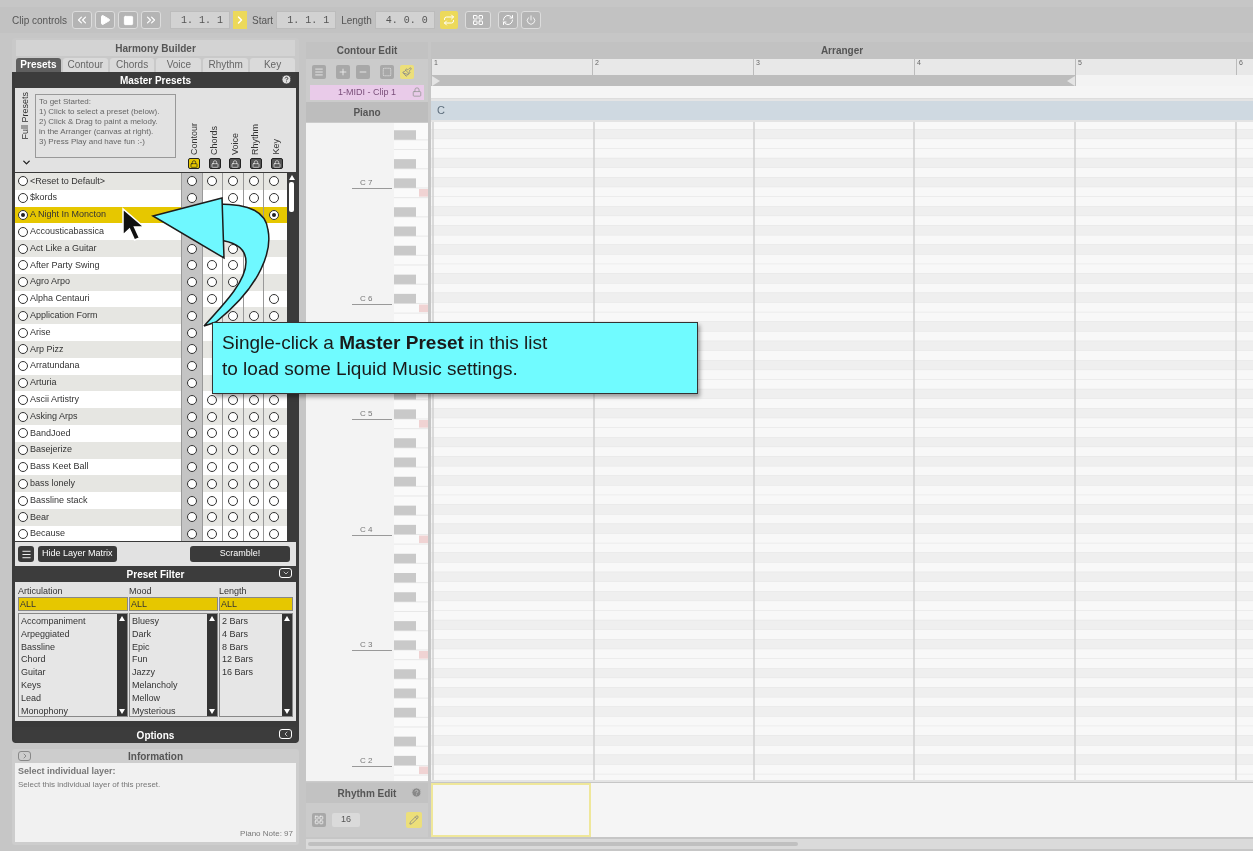  I want to click on instrument-title: Piano, so click(367, 112).